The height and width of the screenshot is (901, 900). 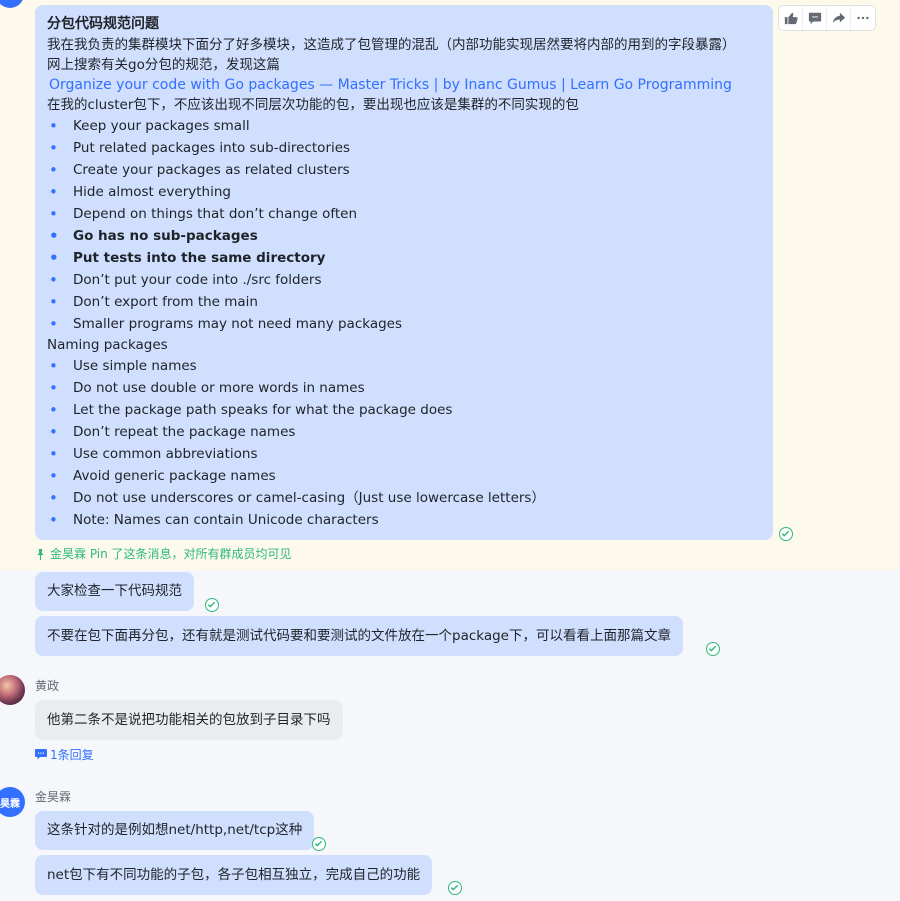 What do you see at coordinates (12, 802) in the screenshot?
I see `avatar: 昊霖` at bounding box center [12, 802].